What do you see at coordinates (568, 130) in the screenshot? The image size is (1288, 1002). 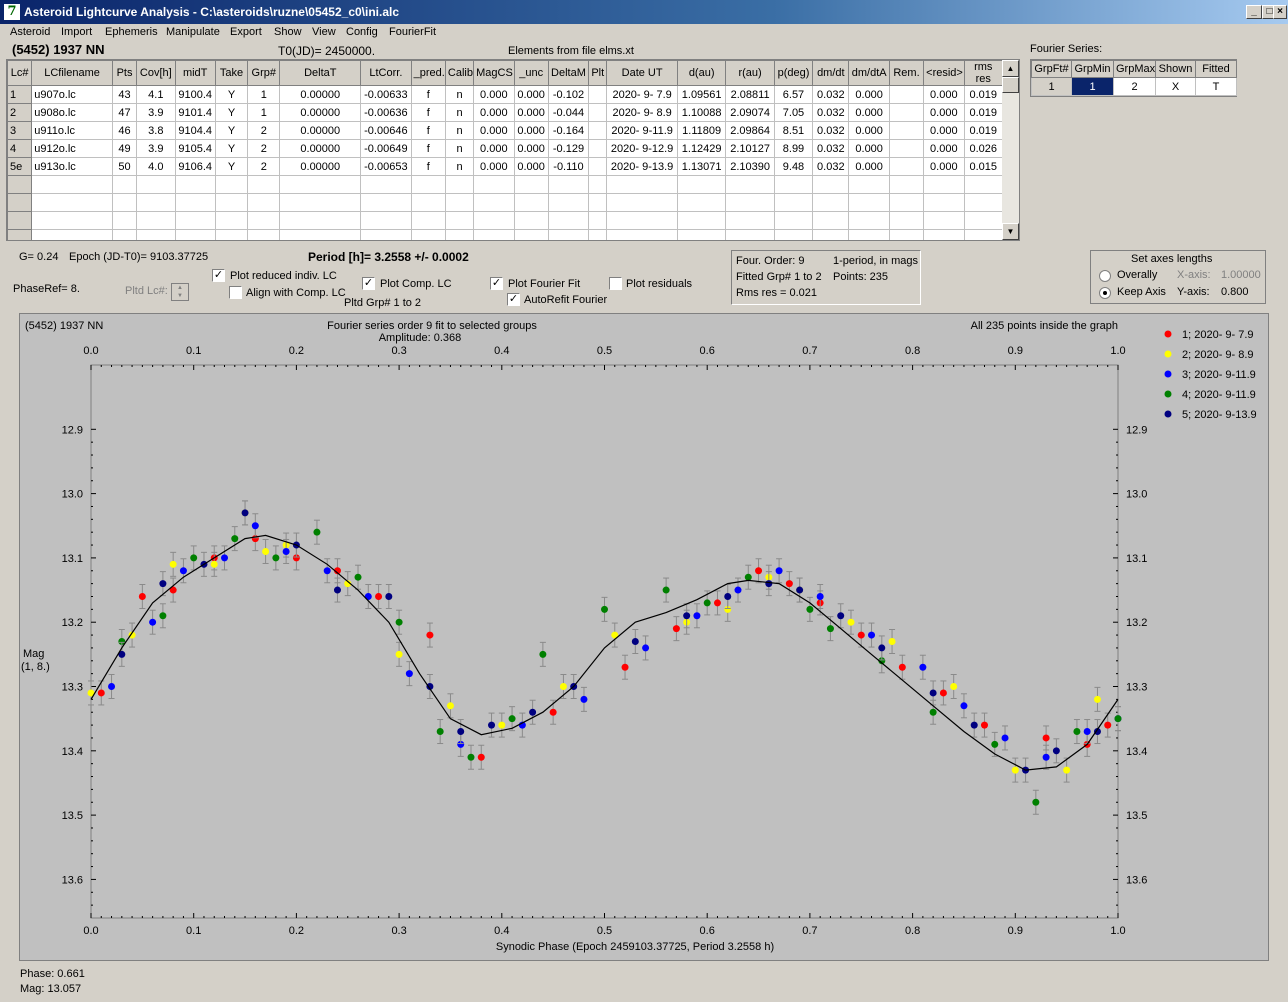 I see `table-cell: -0.164` at bounding box center [568, 130].